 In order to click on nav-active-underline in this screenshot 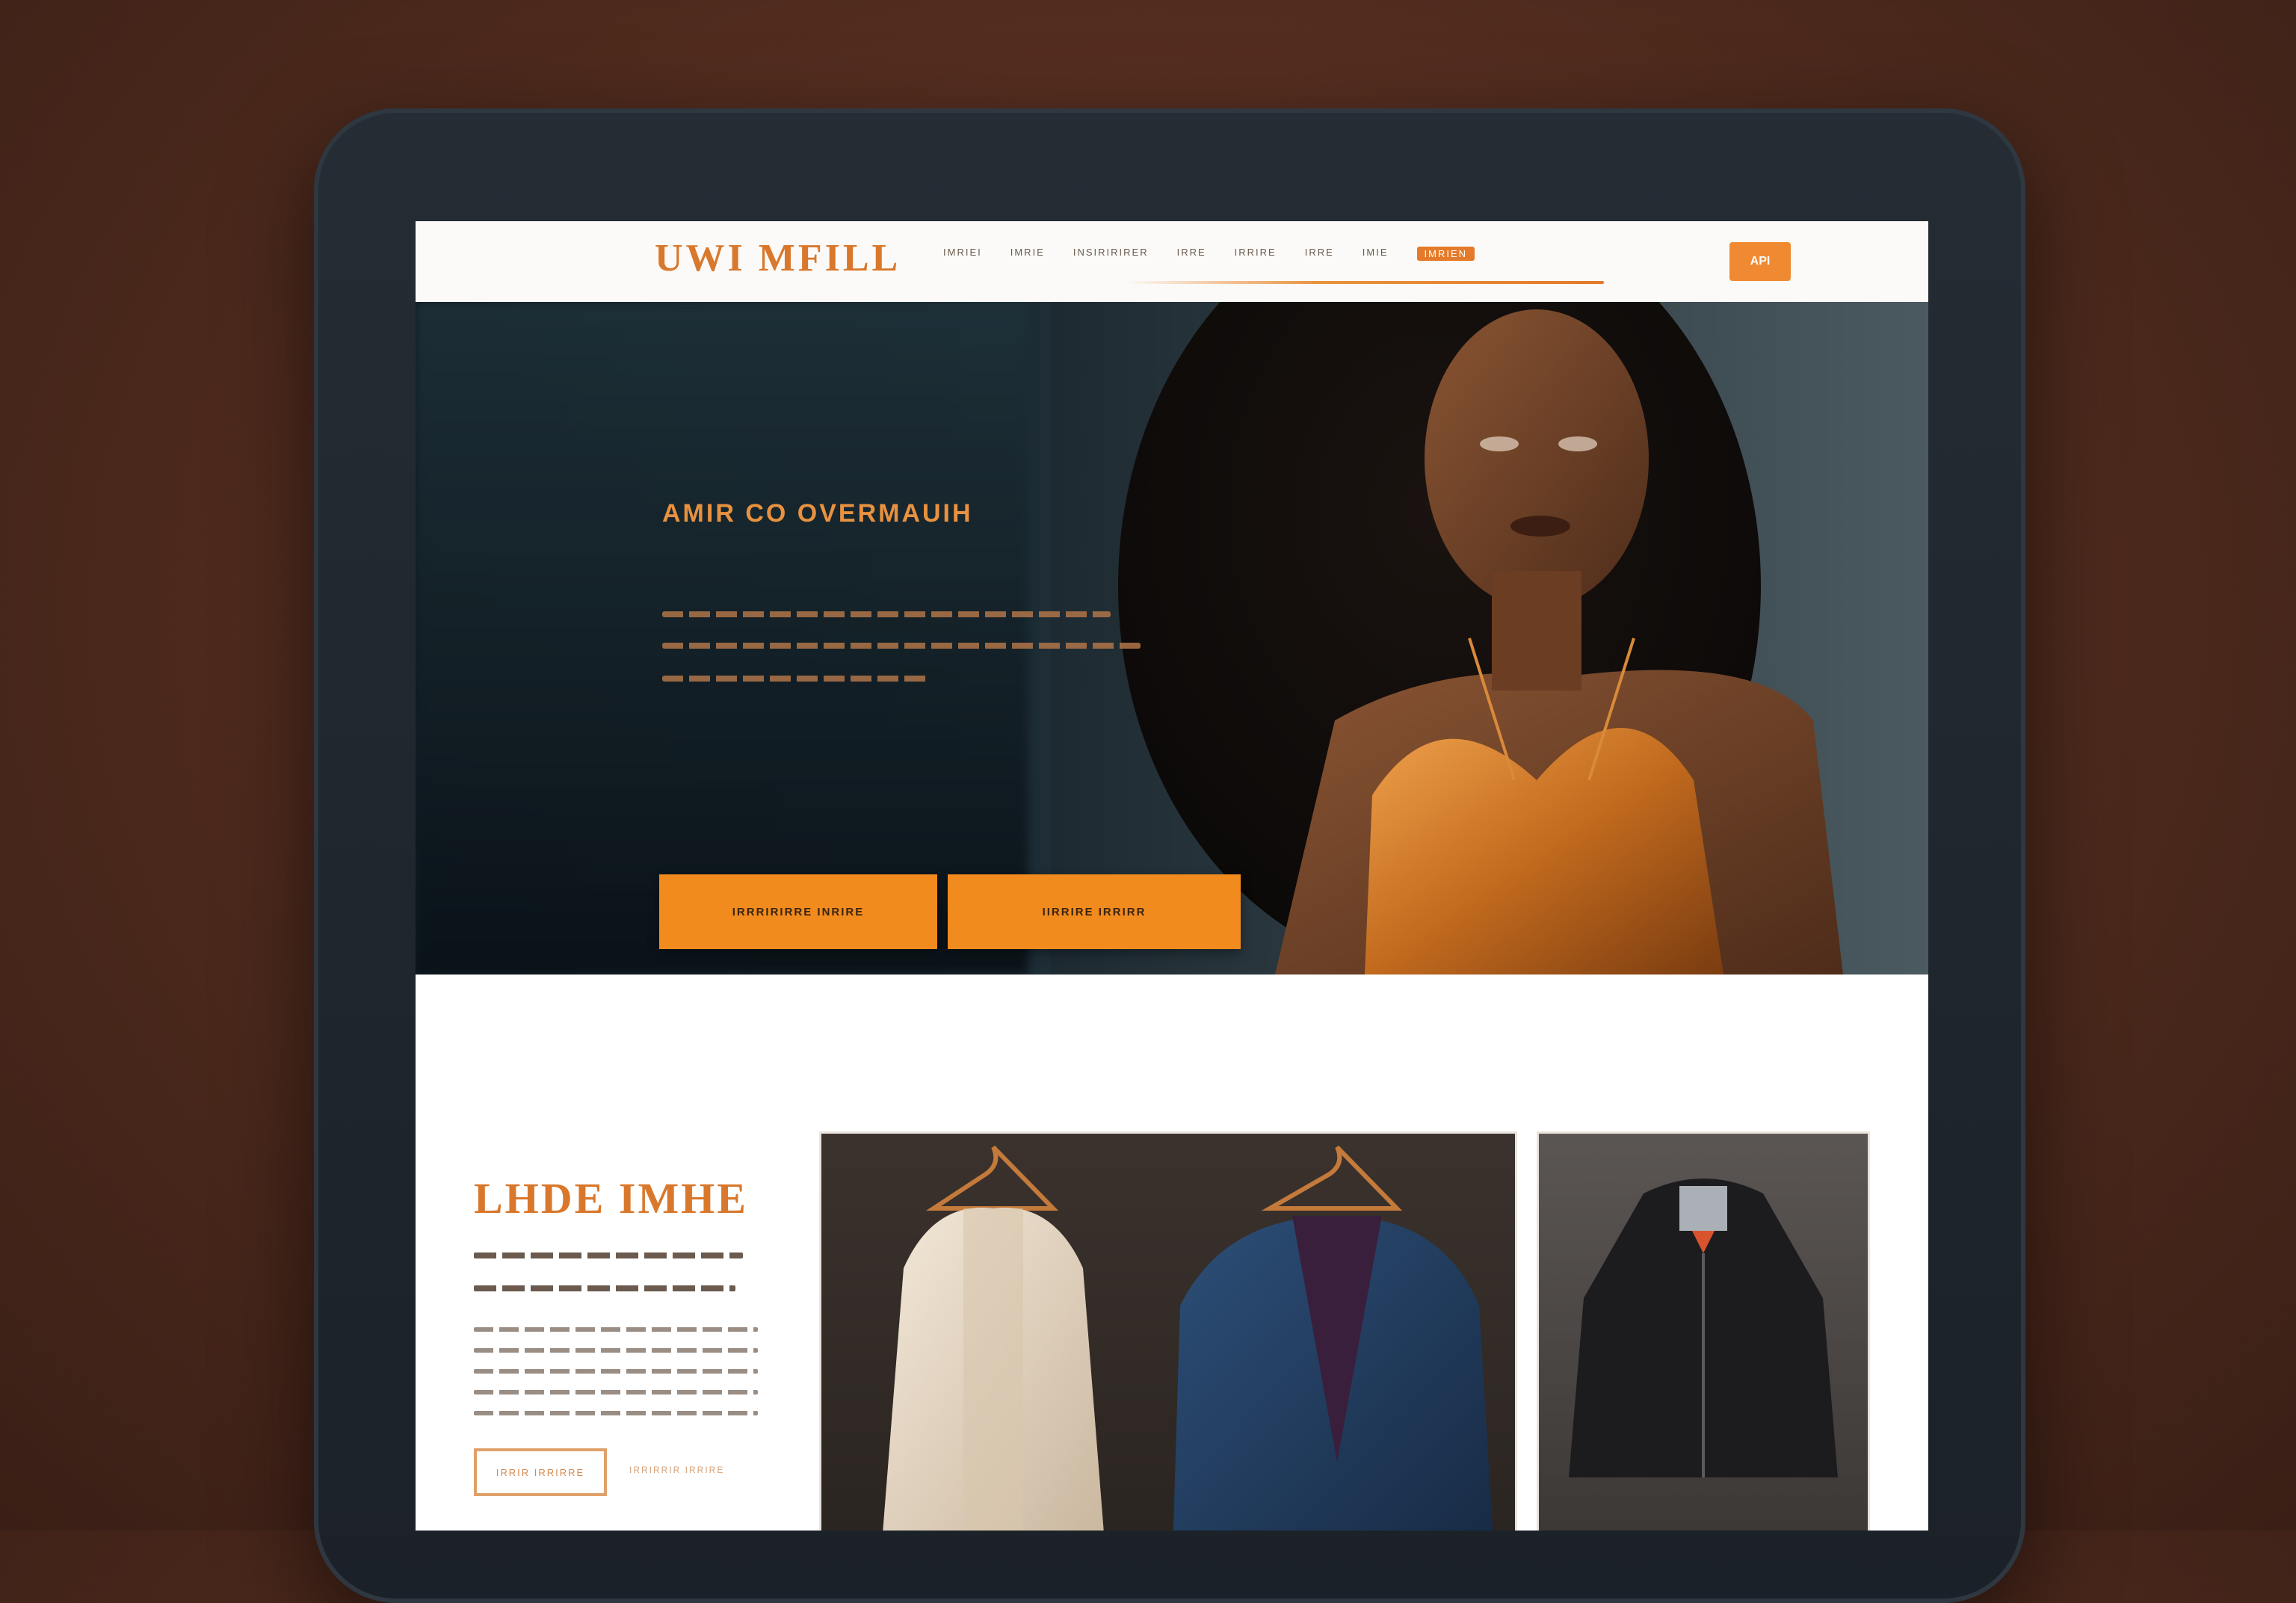, I will do `click(1365, 282)`.